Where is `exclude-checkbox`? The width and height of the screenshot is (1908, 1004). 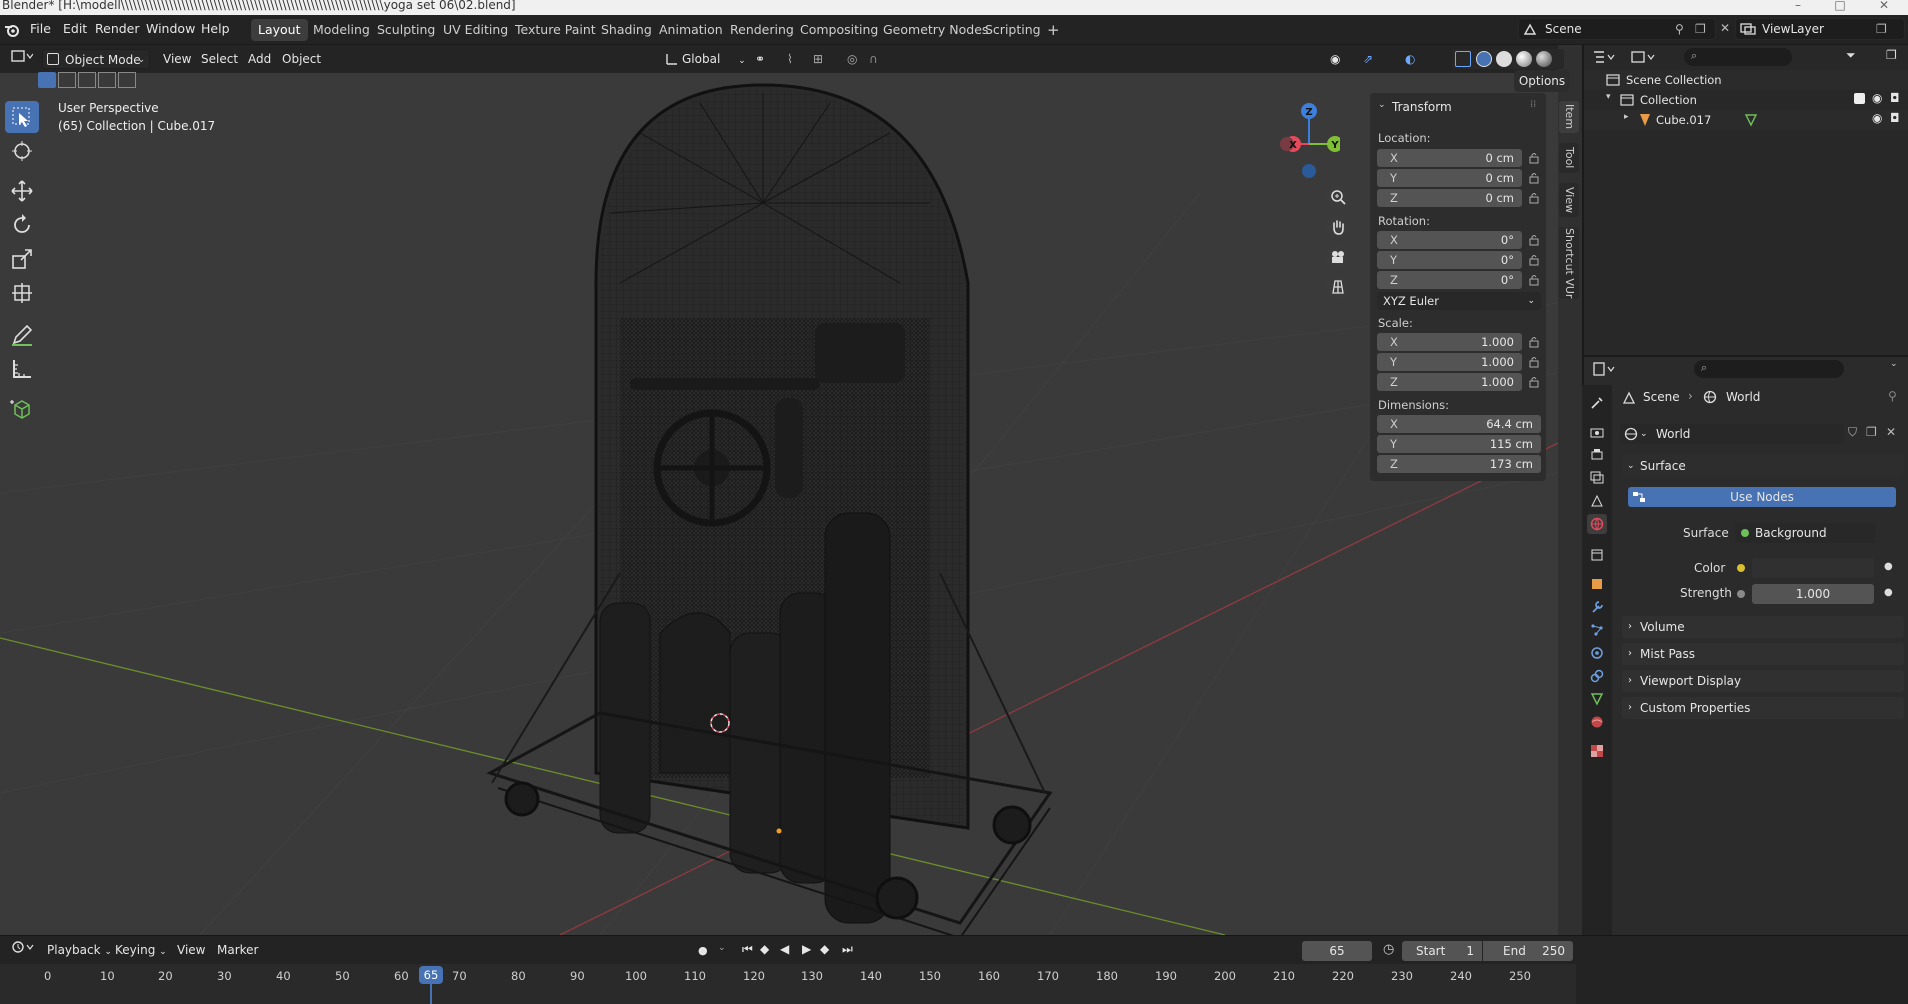
exclude-checkbox is located at coordinates (1859, 98).